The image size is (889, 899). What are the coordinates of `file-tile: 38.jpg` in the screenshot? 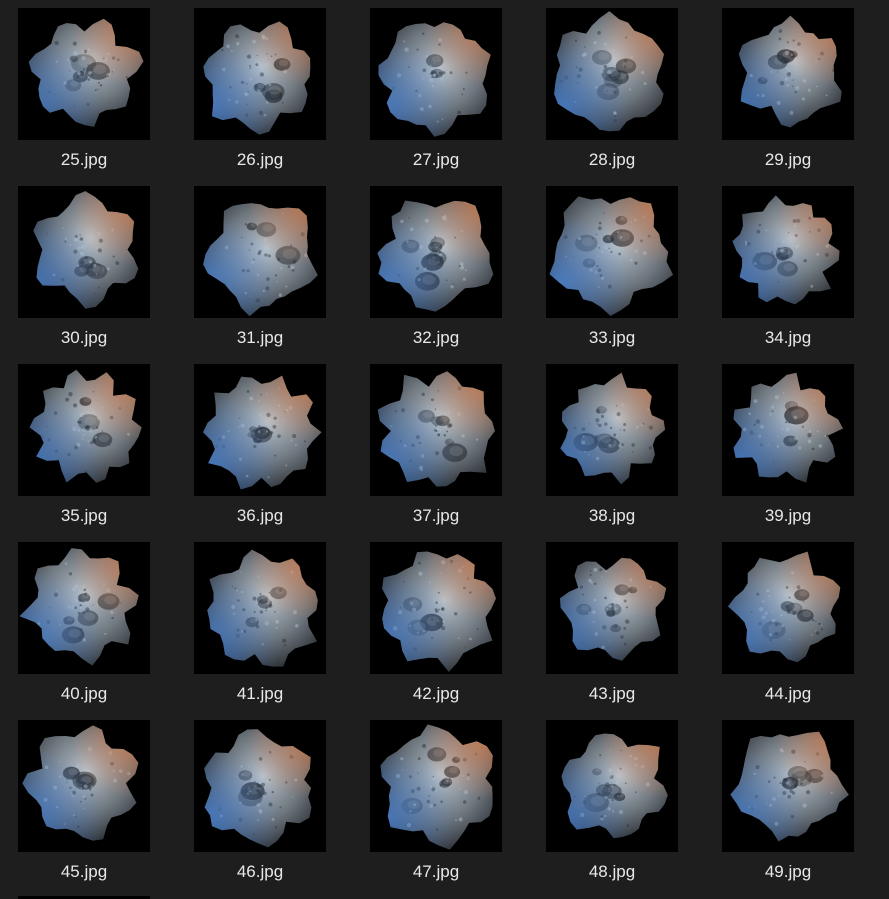 It's located at (612, 449).